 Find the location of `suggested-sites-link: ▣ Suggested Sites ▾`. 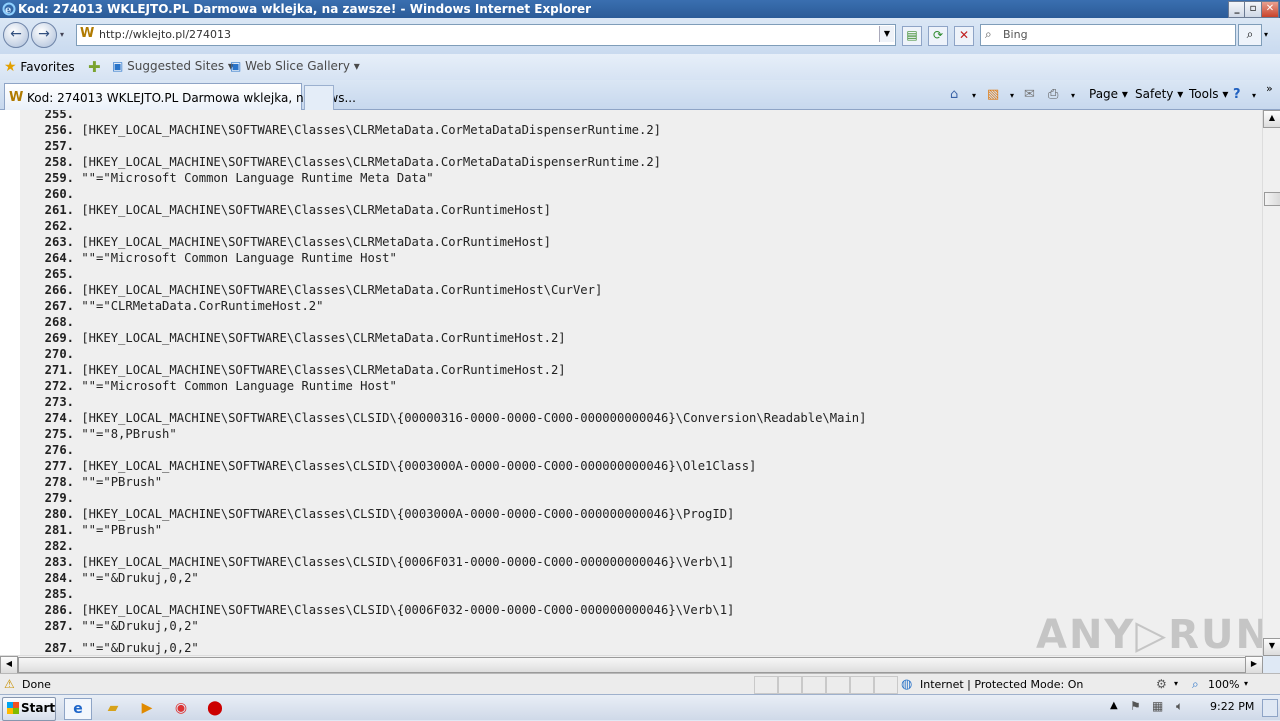

suggested-sites-link: ▣ Suggested Sites ▾ is located at coordinates (173, 66).